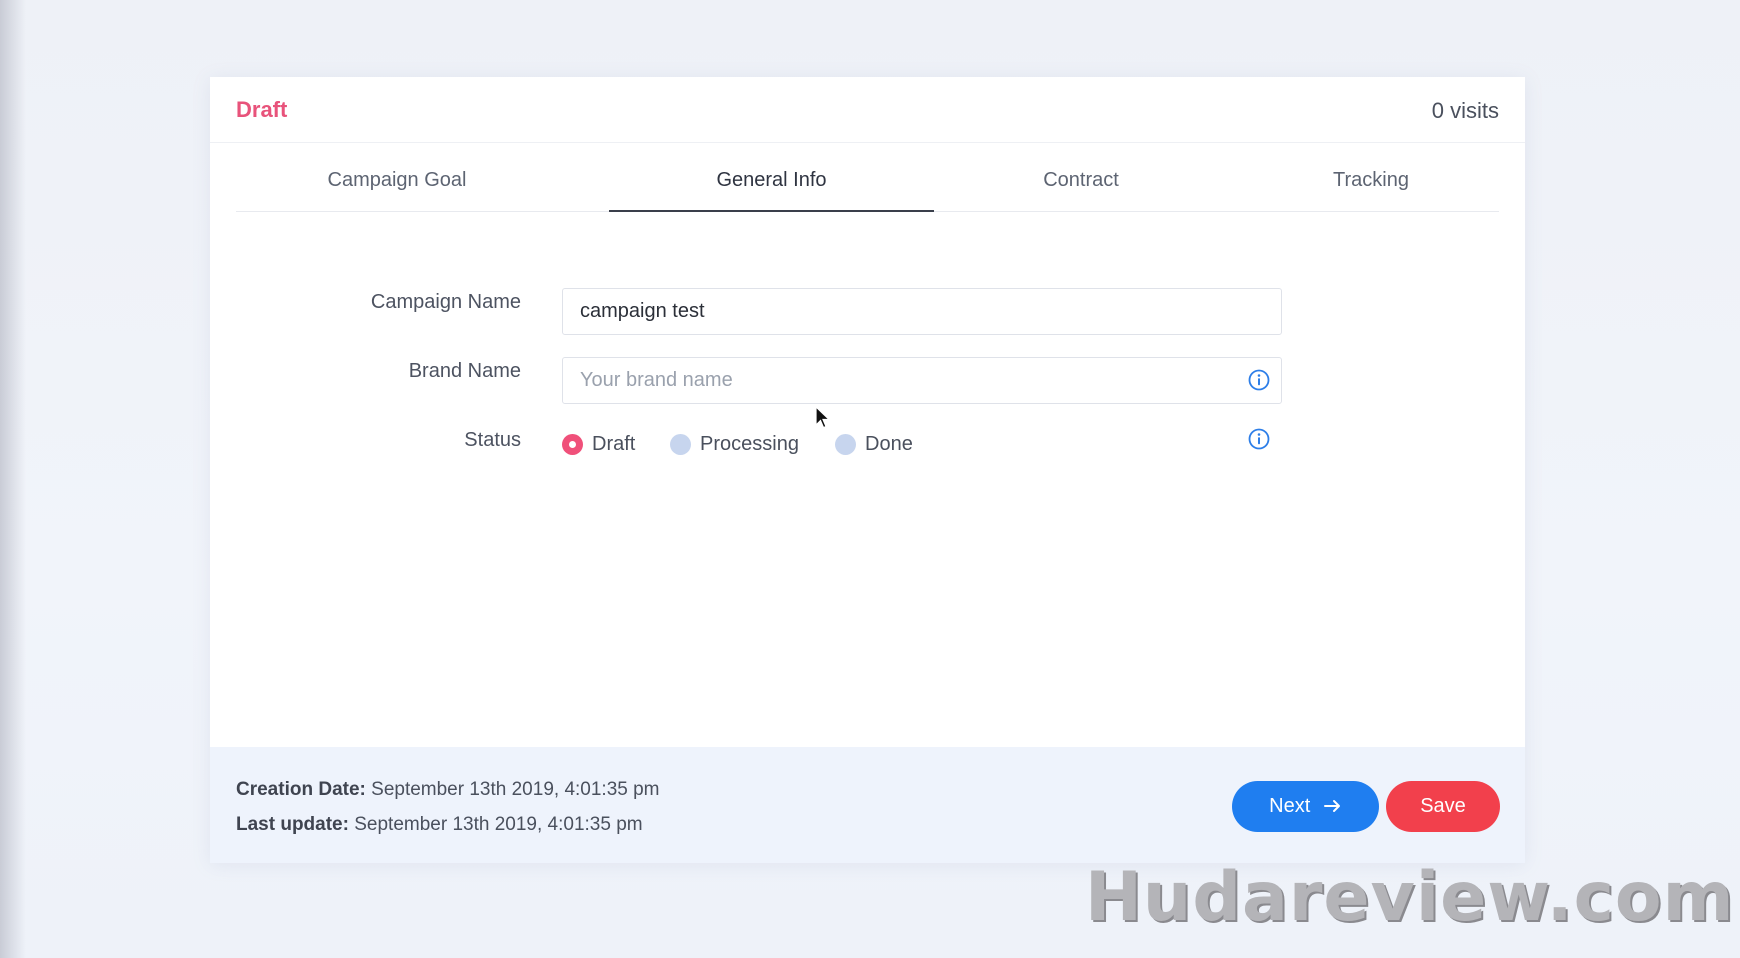 The height and width of the screenshot is (958, 1740). What do you see at coordinates (301, 789) in the screenshot?
I see `creation-date-label: Creation Date:` at bounding box center [301, 789].